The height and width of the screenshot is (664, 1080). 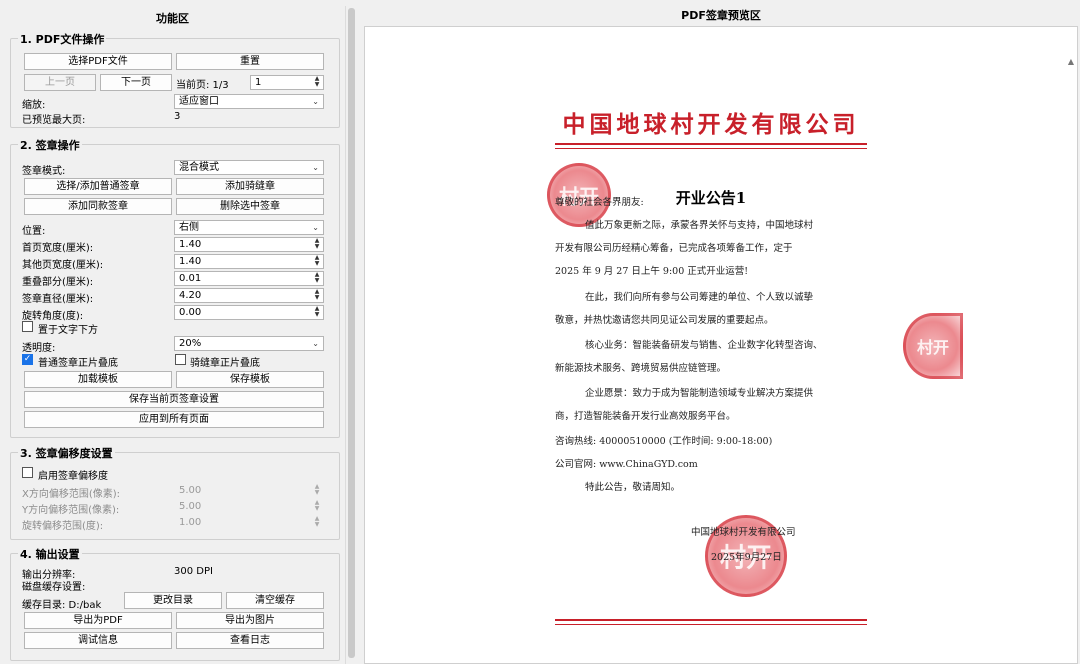 What do you see at coordinates (641, 368) in the screenshot?
I see `doc-line: 新能源技术服务、跨境贸易供应链管理。` at bounding box center [641, 368].